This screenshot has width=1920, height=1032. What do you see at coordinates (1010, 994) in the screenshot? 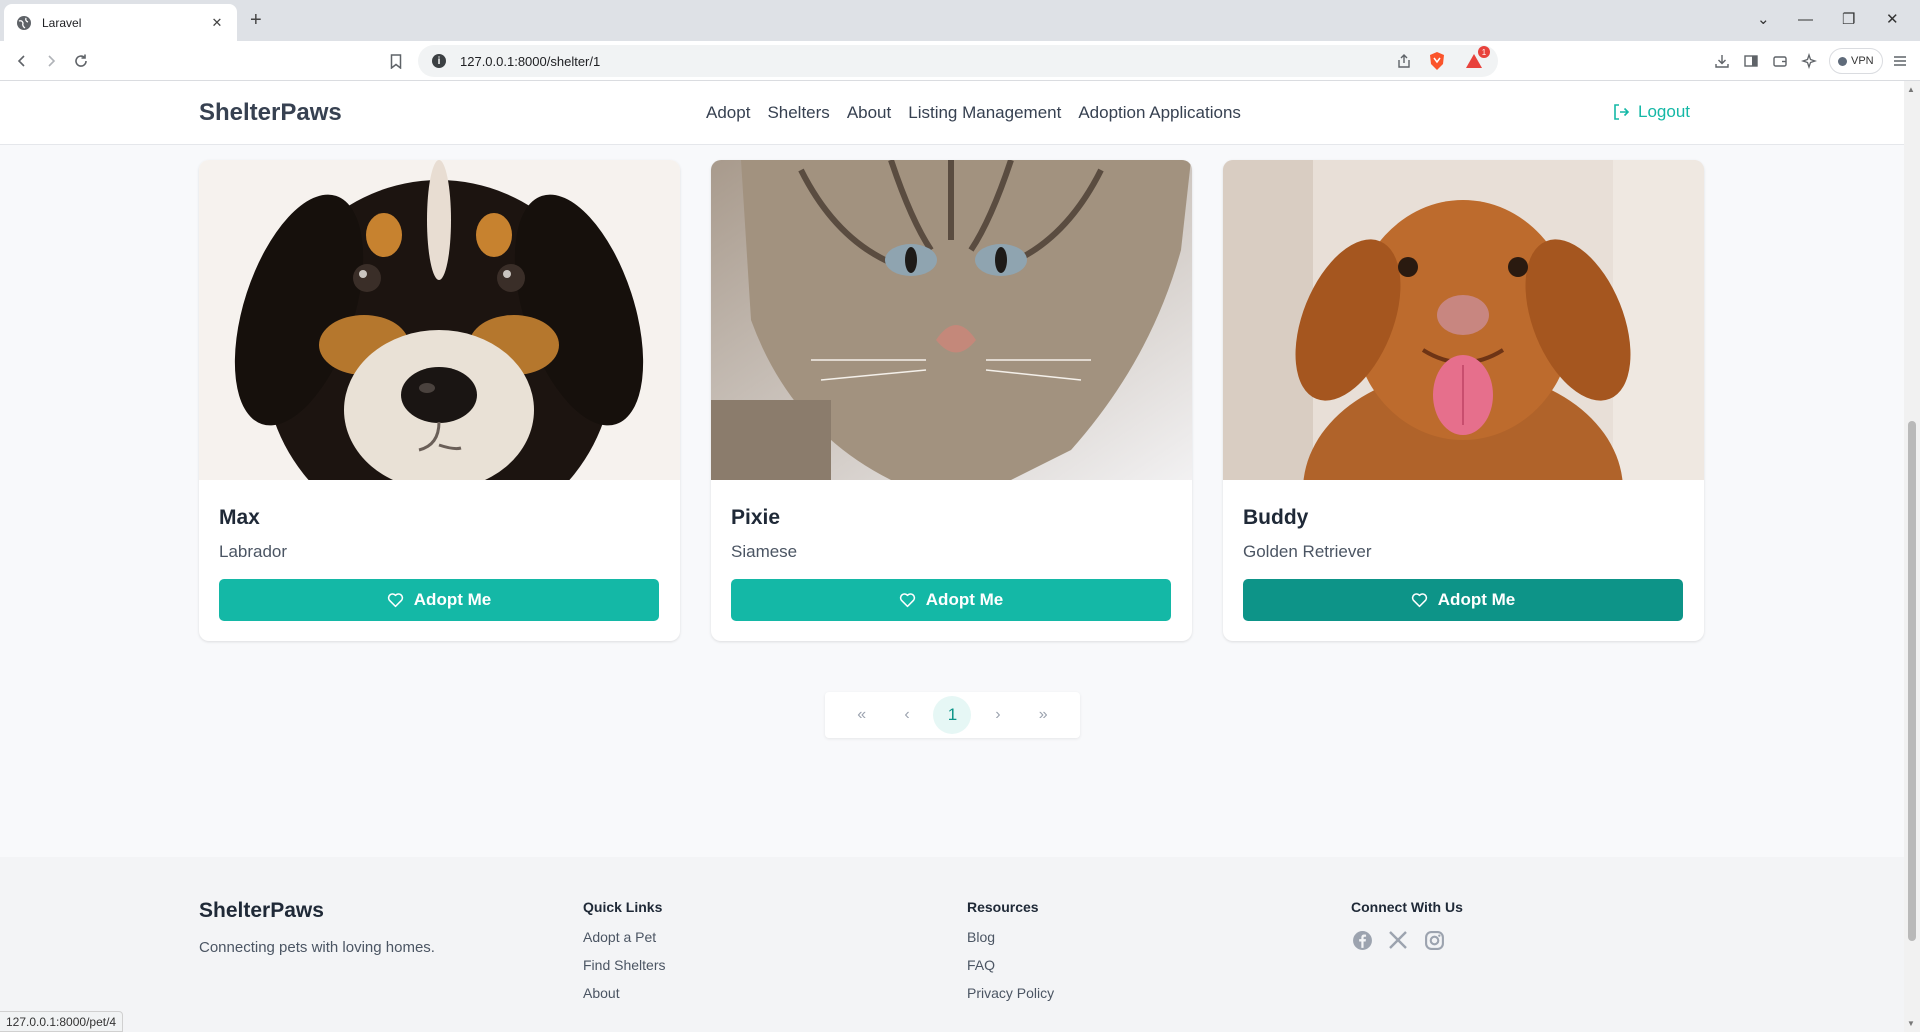
I see `footer-link-privacy-policy: Privacy Policy` at bounding box center [1010, 994].